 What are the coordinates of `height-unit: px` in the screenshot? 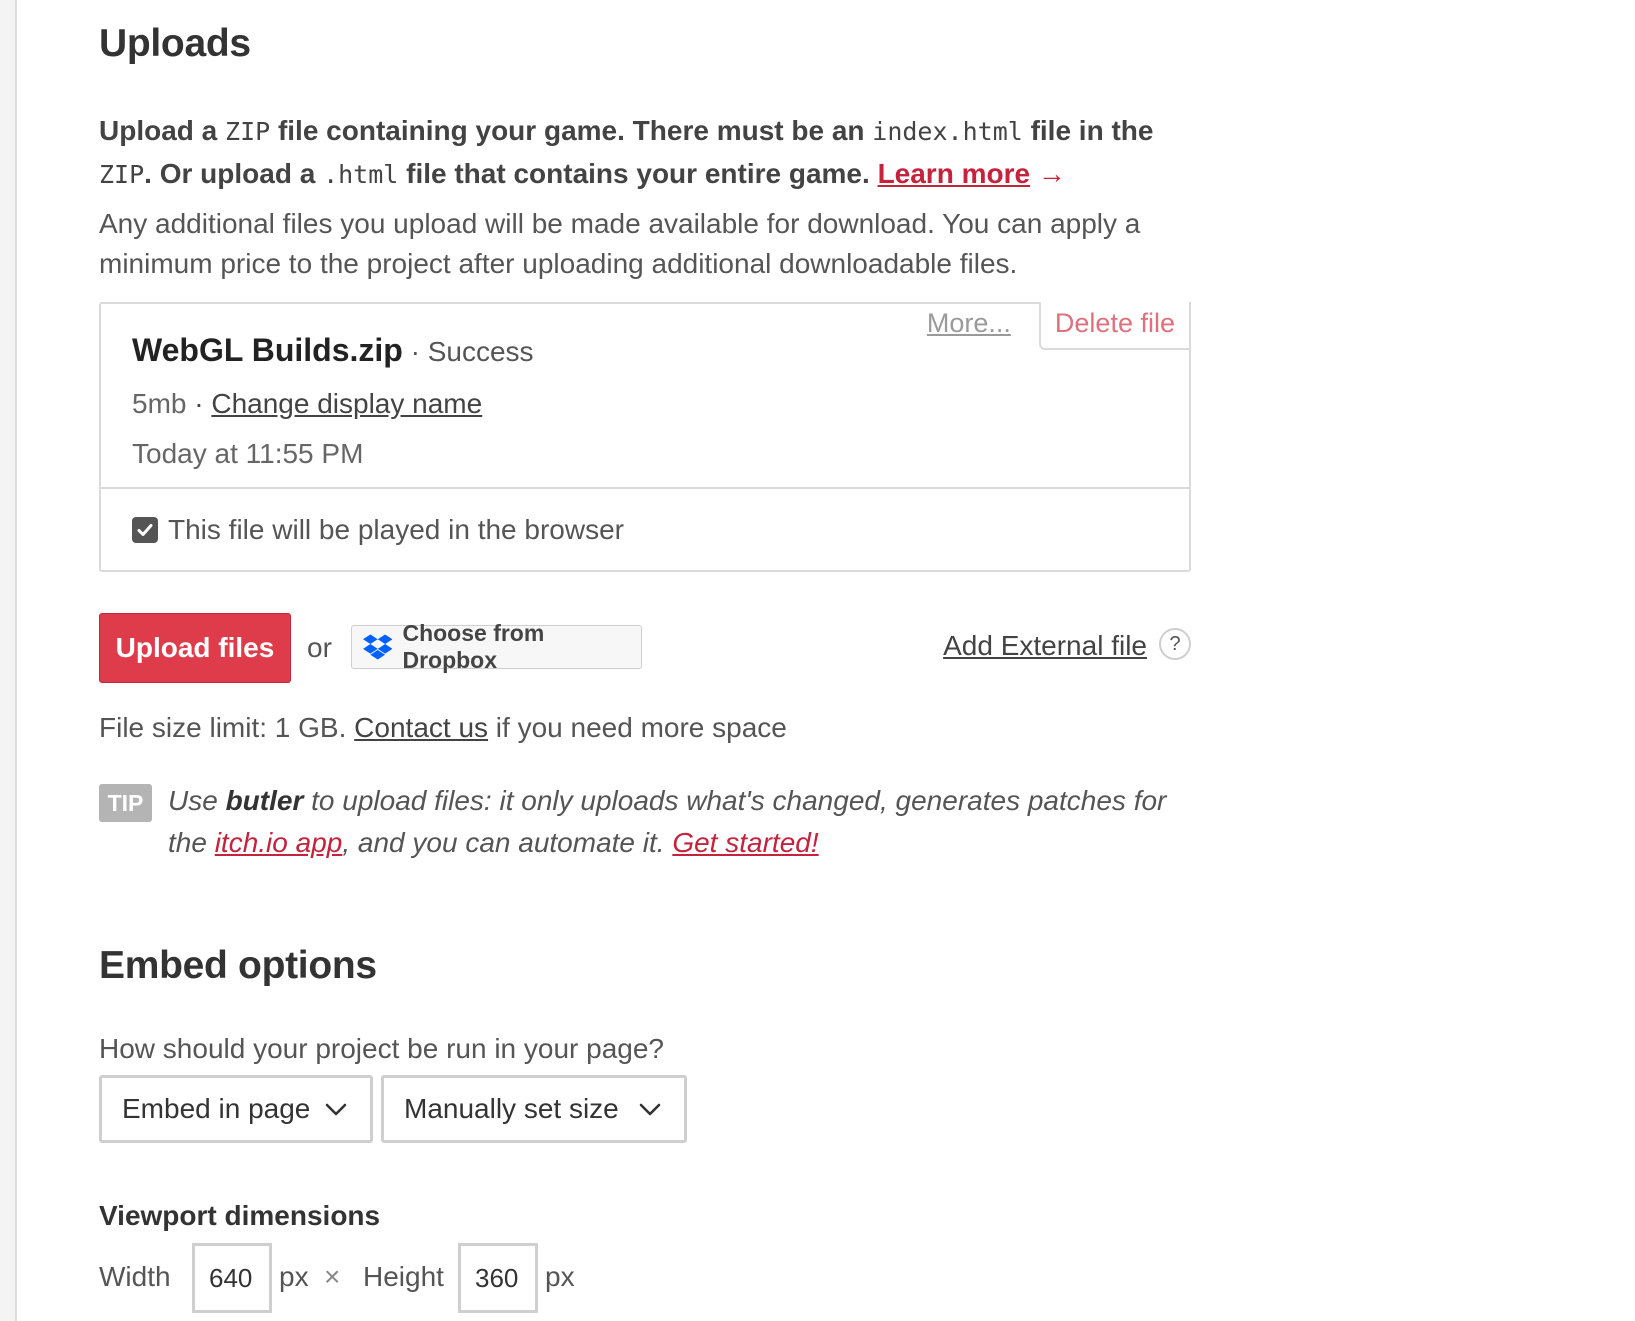 It's located at (560, 1276).